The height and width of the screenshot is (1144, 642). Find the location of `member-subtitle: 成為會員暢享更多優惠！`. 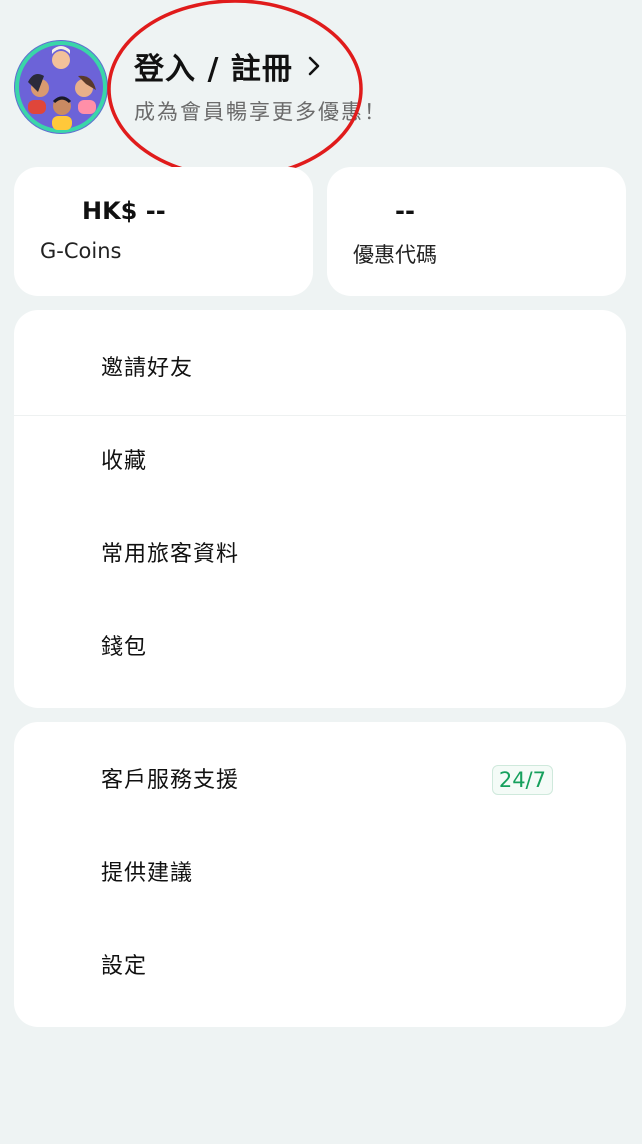

member-subtitle: 成為會員暢享更多優惠！ is located at coordinates (260, 112).